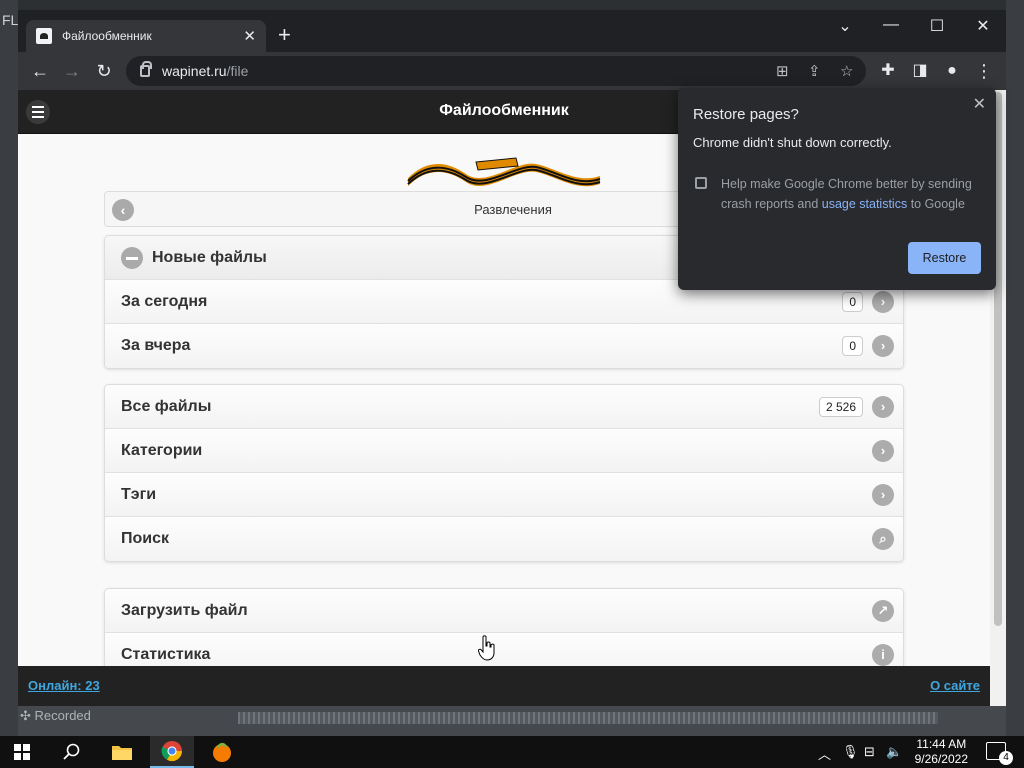  Describe the element at coordinates (952, 71) in the screenshot. I see `profile-icon: ●` at that location.